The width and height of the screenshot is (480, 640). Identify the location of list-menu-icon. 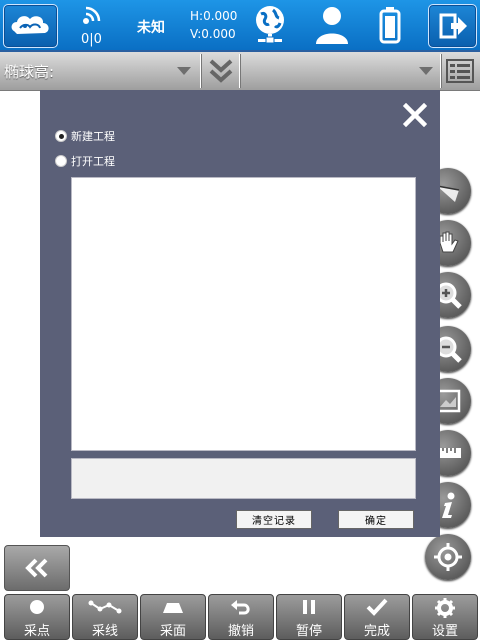
(460, 71).